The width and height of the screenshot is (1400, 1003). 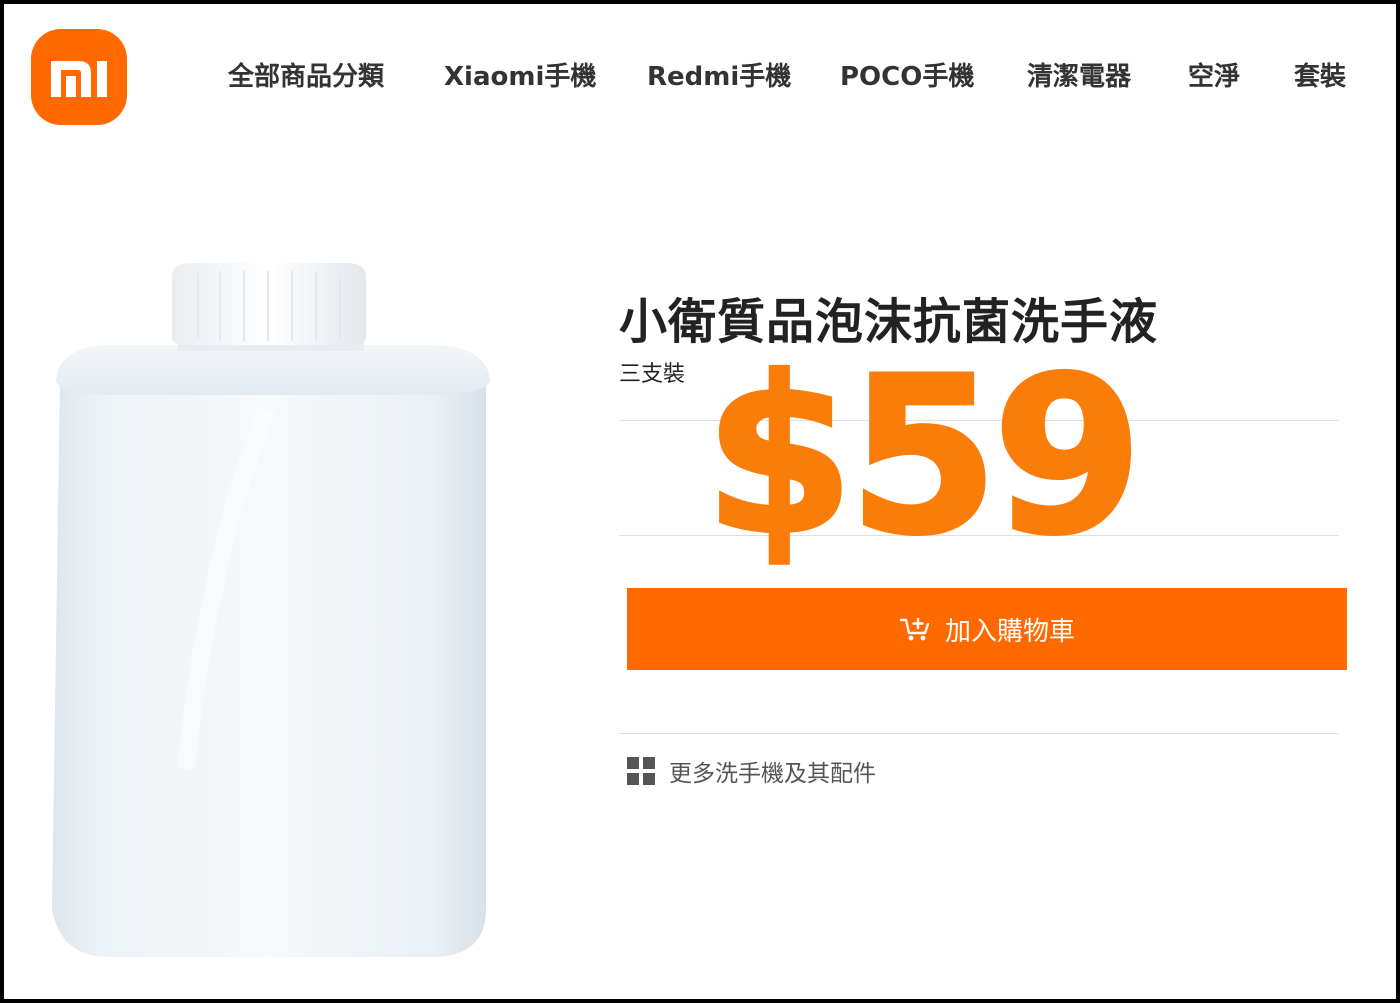 I want to click on divider, so click(x=979, y=733).